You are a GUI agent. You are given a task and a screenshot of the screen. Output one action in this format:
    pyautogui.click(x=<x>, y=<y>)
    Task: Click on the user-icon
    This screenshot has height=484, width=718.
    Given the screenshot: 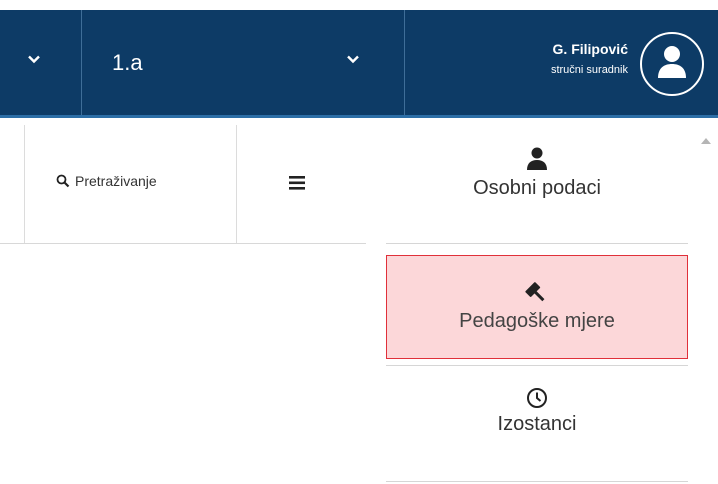 What is the action you would take?
    pyautogui.click(x=672, y=62)
    